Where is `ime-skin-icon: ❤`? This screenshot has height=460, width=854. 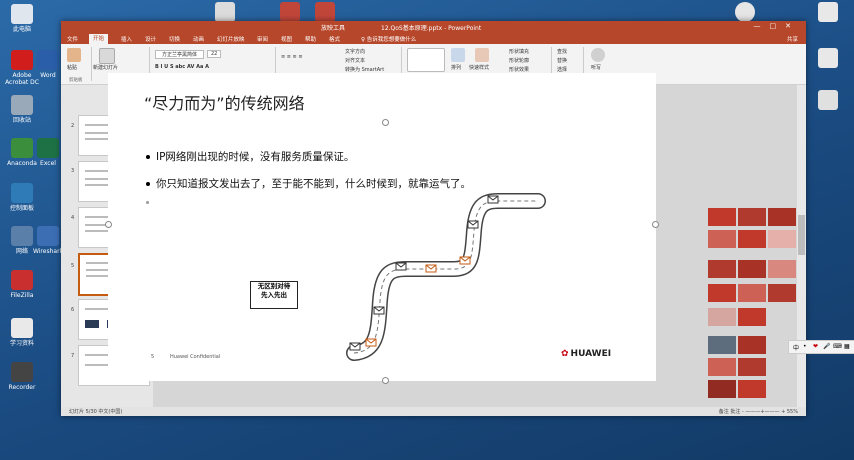
ime-skin-icon: ❤ is located at coordinates (815, 346).